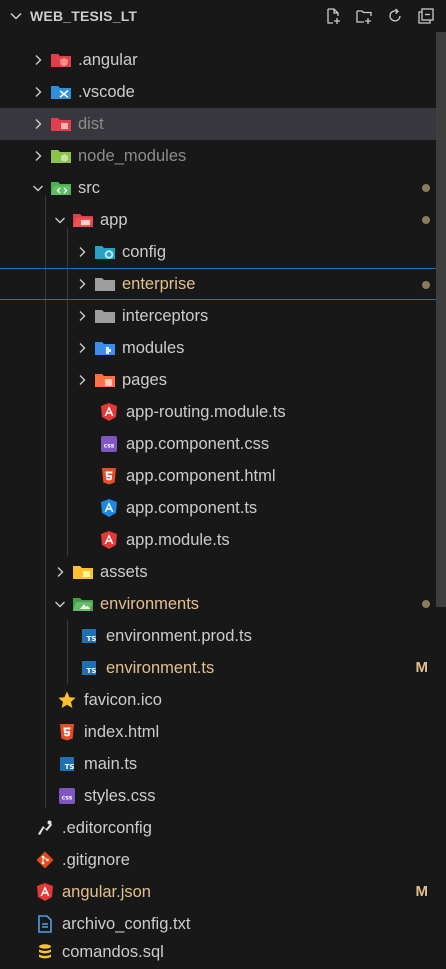 This screenshot has height=969, width=446. Describe the element at coordinates (107, 827) in the screenshot. I see `tree-item-label: .editorconfig` at that location.